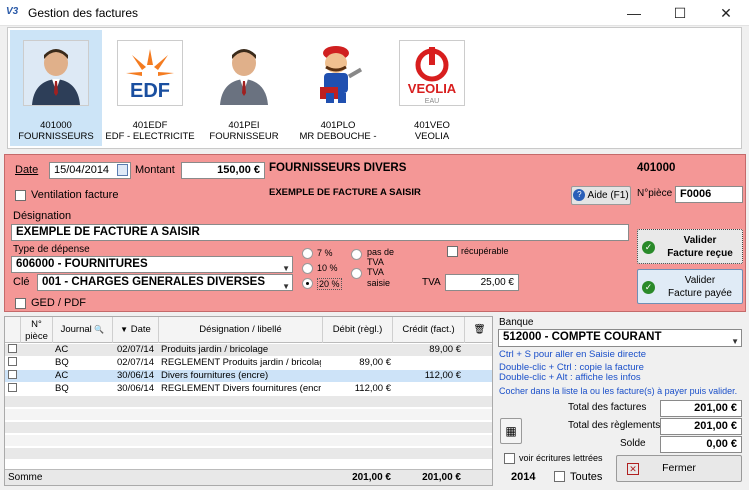 The width and height of the screenshot is (749, 490). I want to click on tva-7-label: 7 %, so click(325, 253).